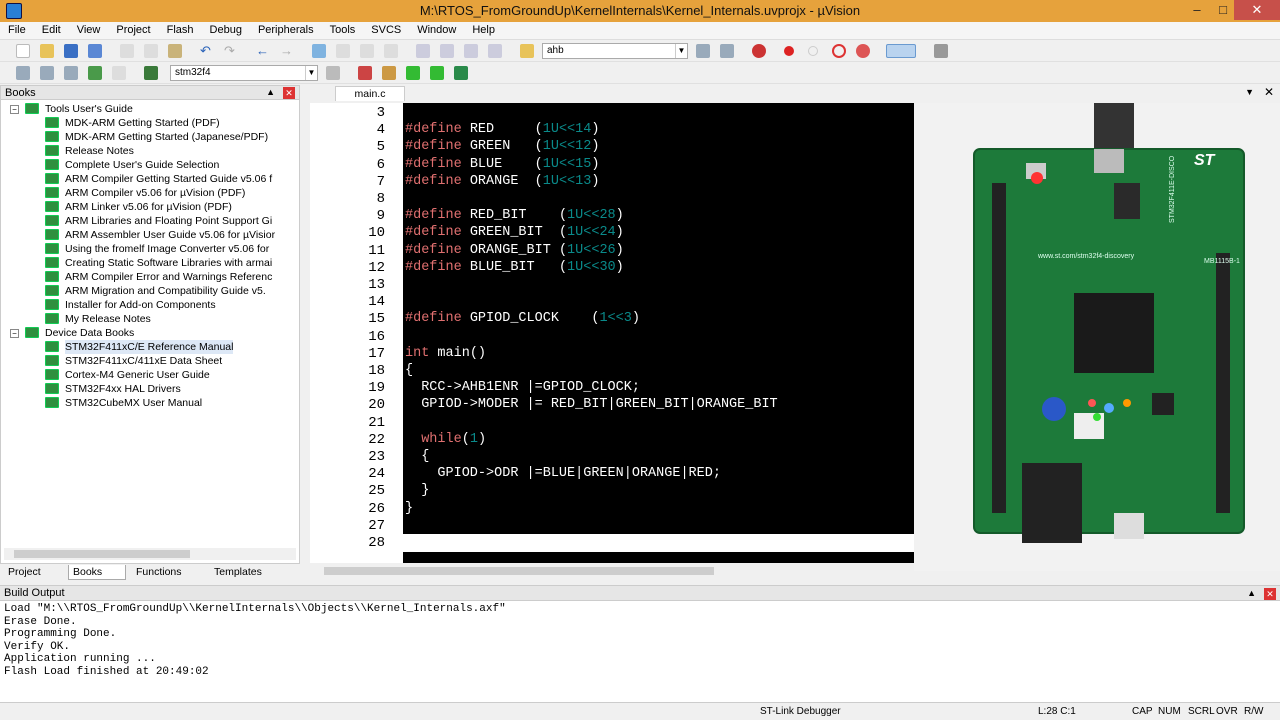 This screenshot has height=720, width=1280. I want to click on menu-window: Window, so click(436, 29).